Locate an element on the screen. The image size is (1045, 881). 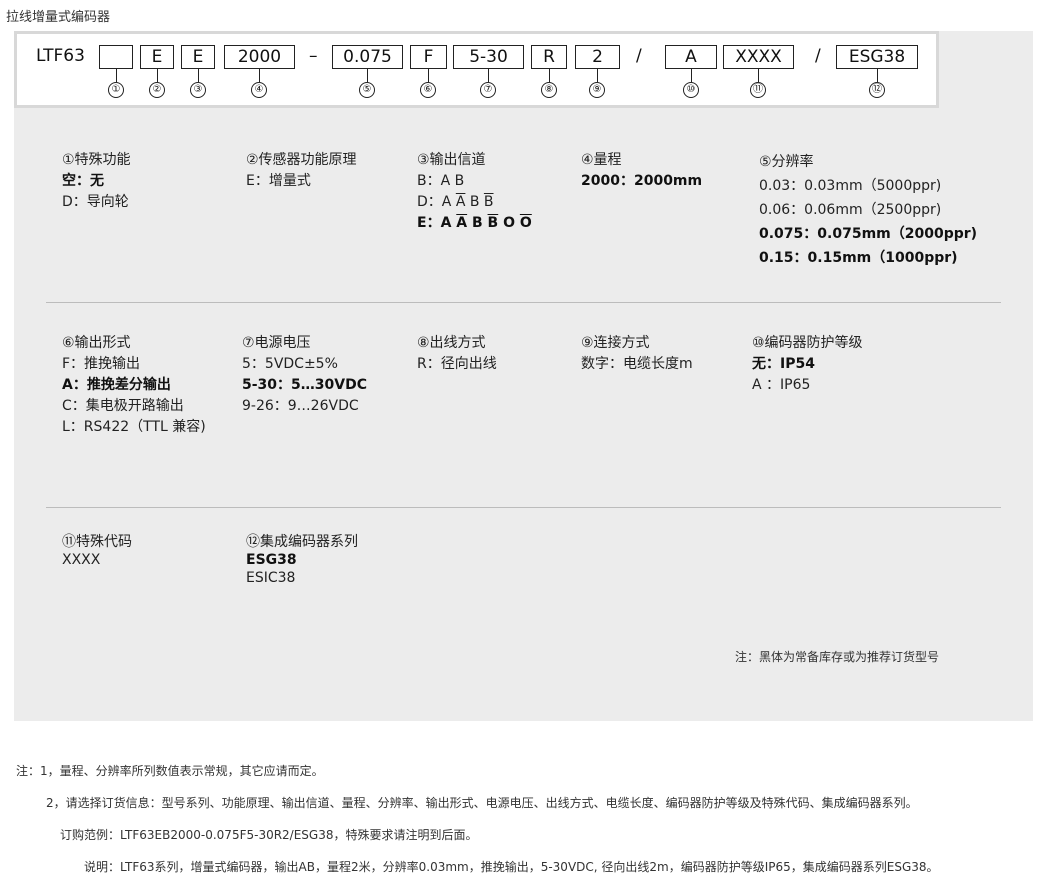
slot-11-tick is located at coordinates (758, 75).